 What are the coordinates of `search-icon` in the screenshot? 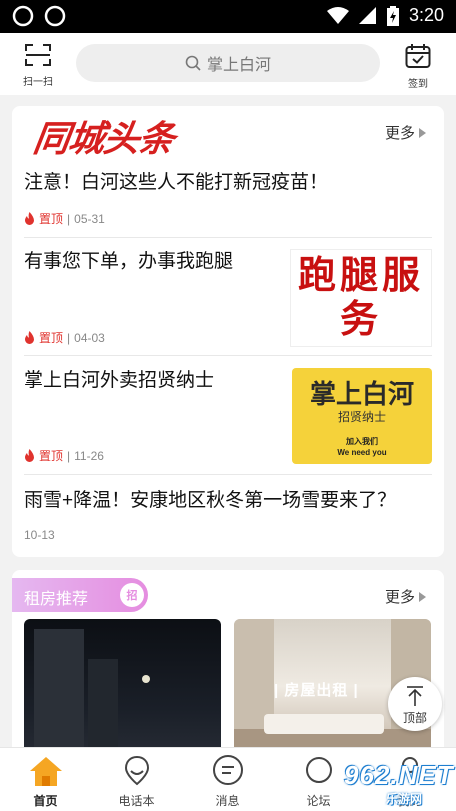 It's located at (193, 63).